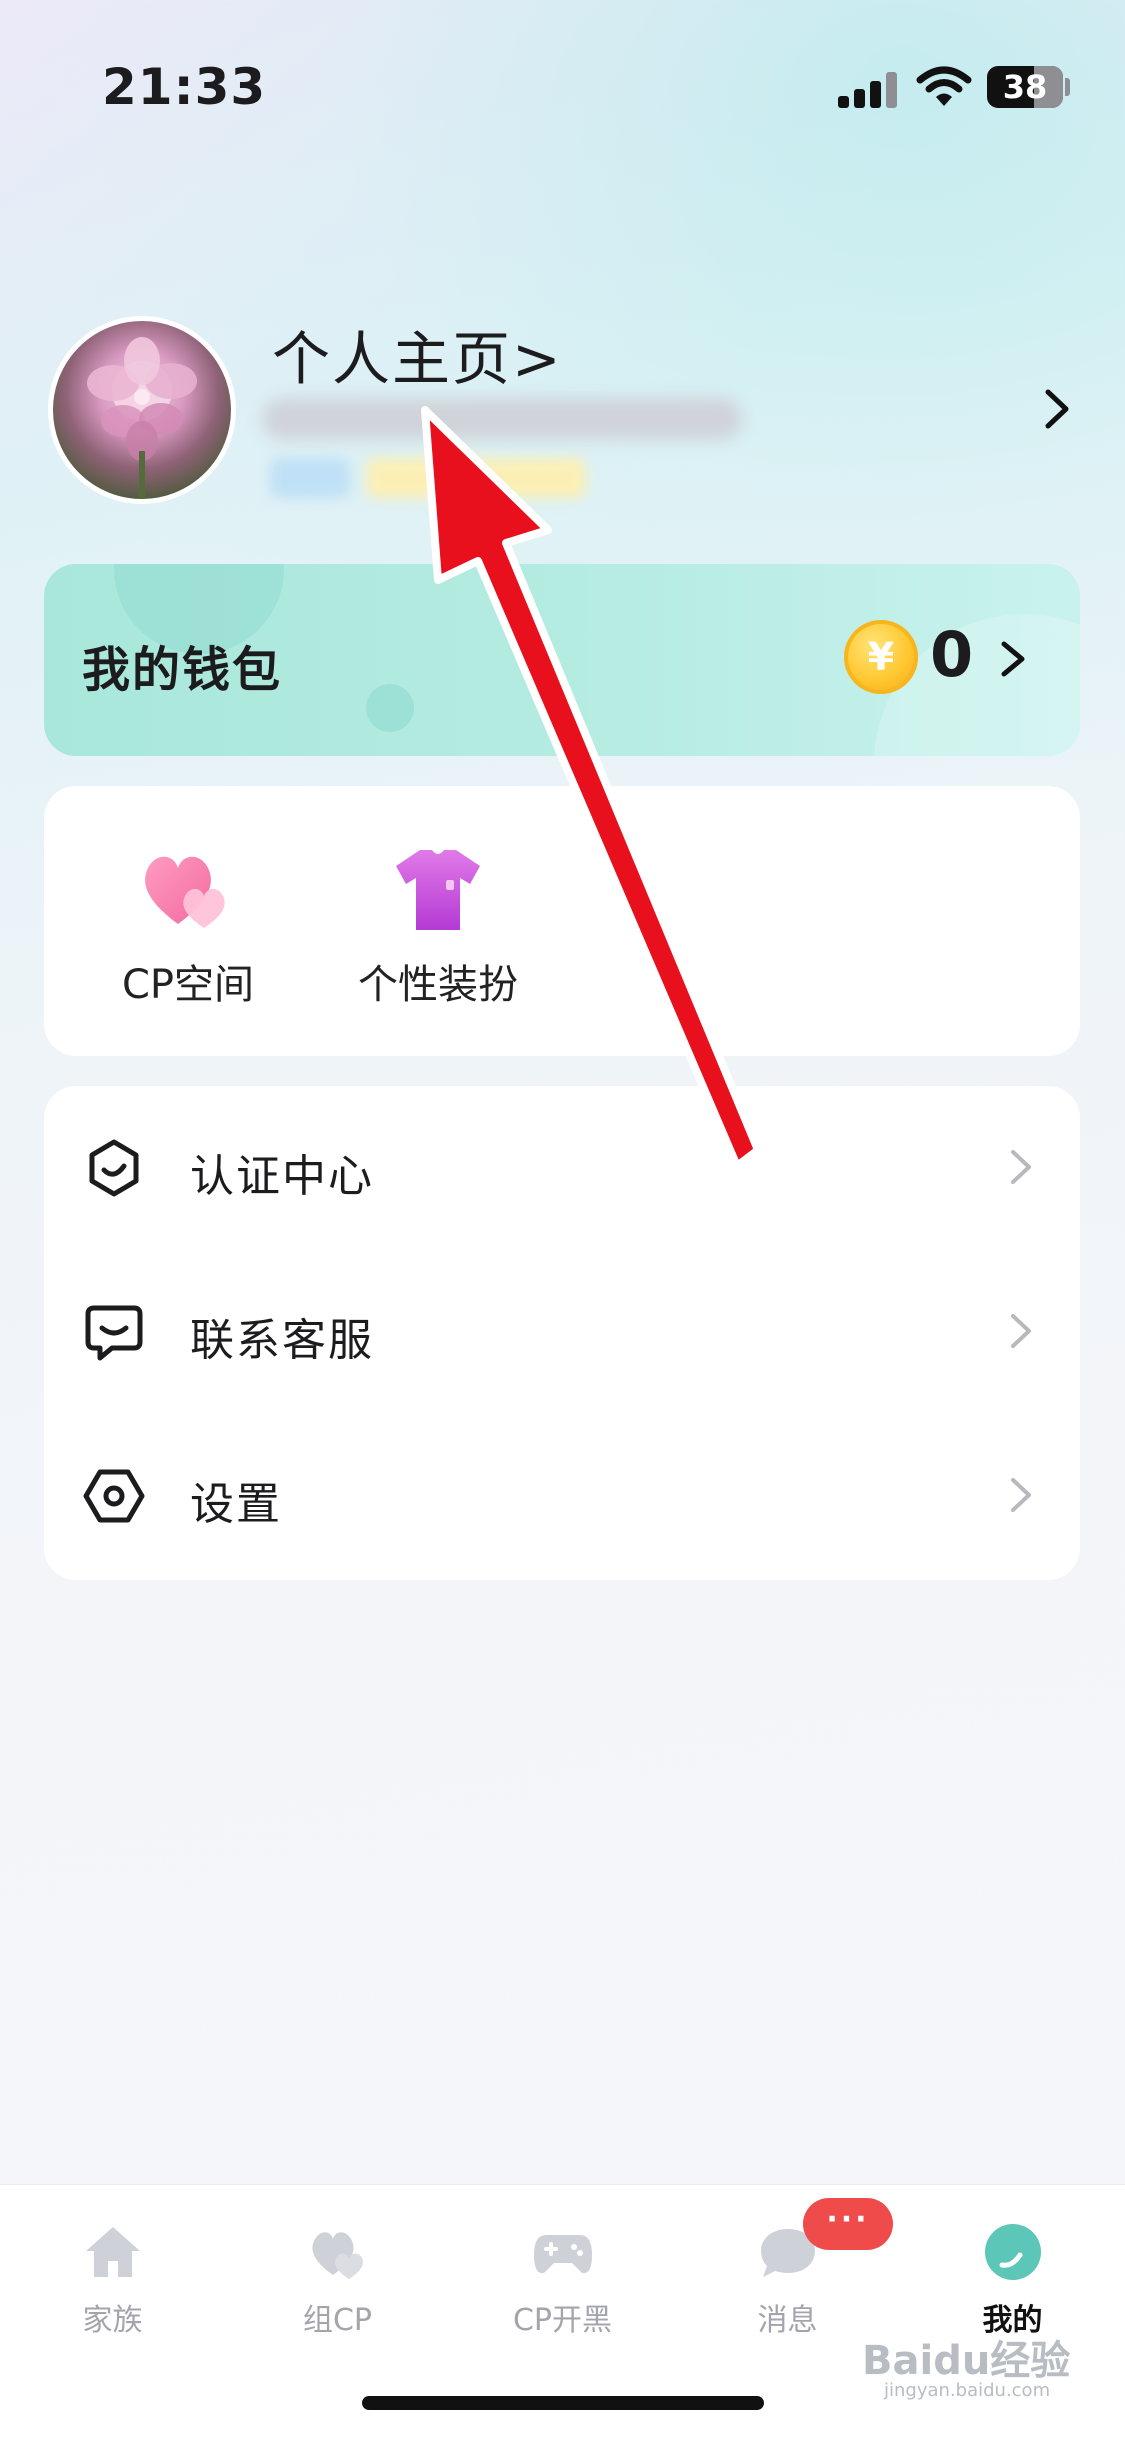 The image size is (1125, 2437). I want to click on wallet-label: 我的钱包, so click(182, 670).